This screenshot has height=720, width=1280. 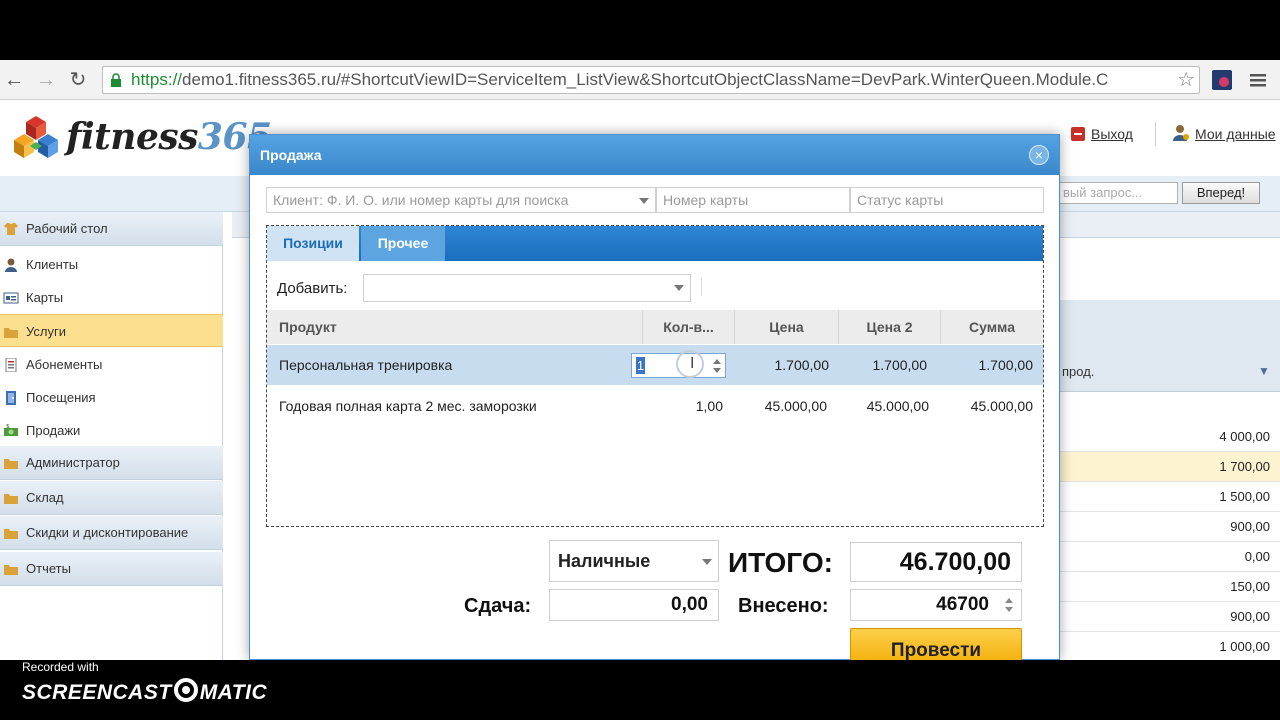 What do you see at coordinates (1258, 80) in the screenshot?
I see `chrome-menu-icon` at bounding box center [1258, 80].